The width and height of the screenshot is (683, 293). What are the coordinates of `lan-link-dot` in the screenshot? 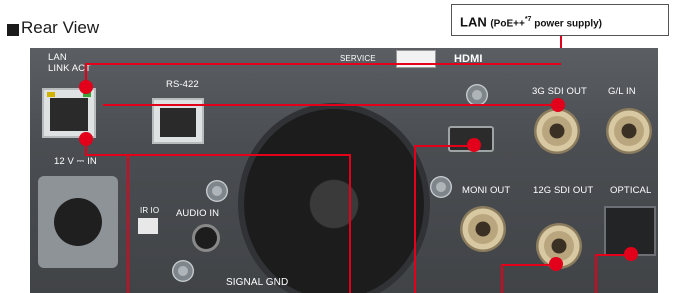 It's located at (86, 87).